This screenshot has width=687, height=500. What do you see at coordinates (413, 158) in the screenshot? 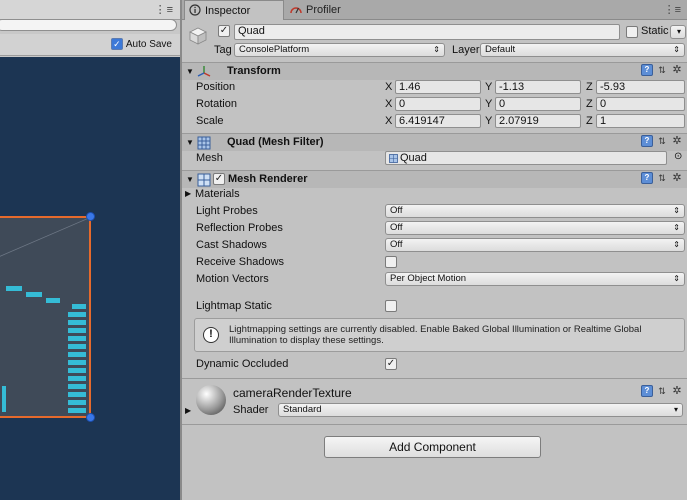
I see `mesh-value: Quad` at bounding box center [413, 158].